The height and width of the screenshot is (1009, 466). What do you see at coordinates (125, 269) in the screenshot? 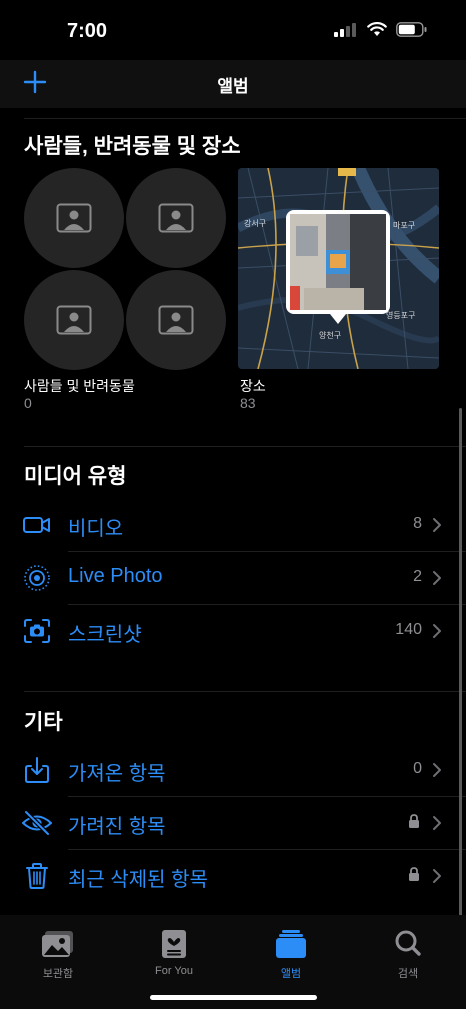
I see `people-album-tile` at bounding box center [125, 269].